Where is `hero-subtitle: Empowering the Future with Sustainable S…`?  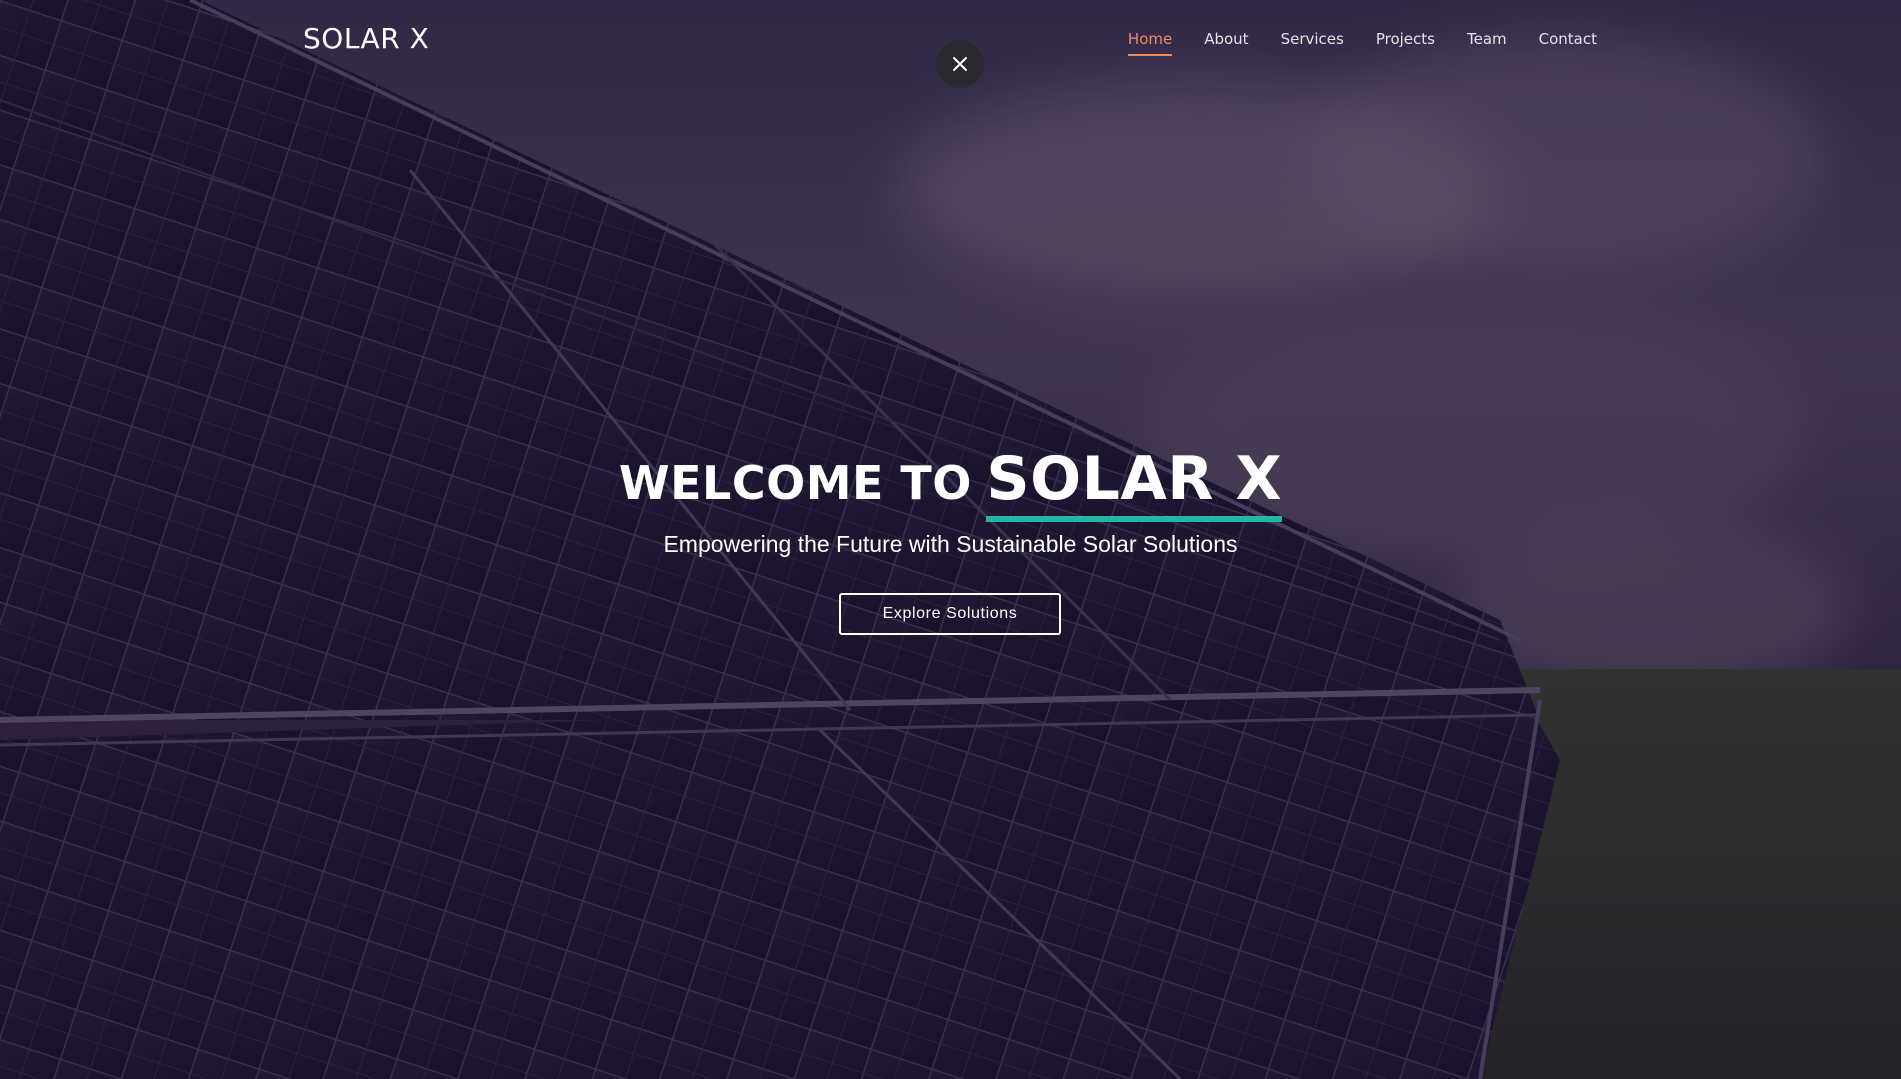
hero-subtitle: Empowering the Future with Sustainable S… is located at coordinates (950, 544).